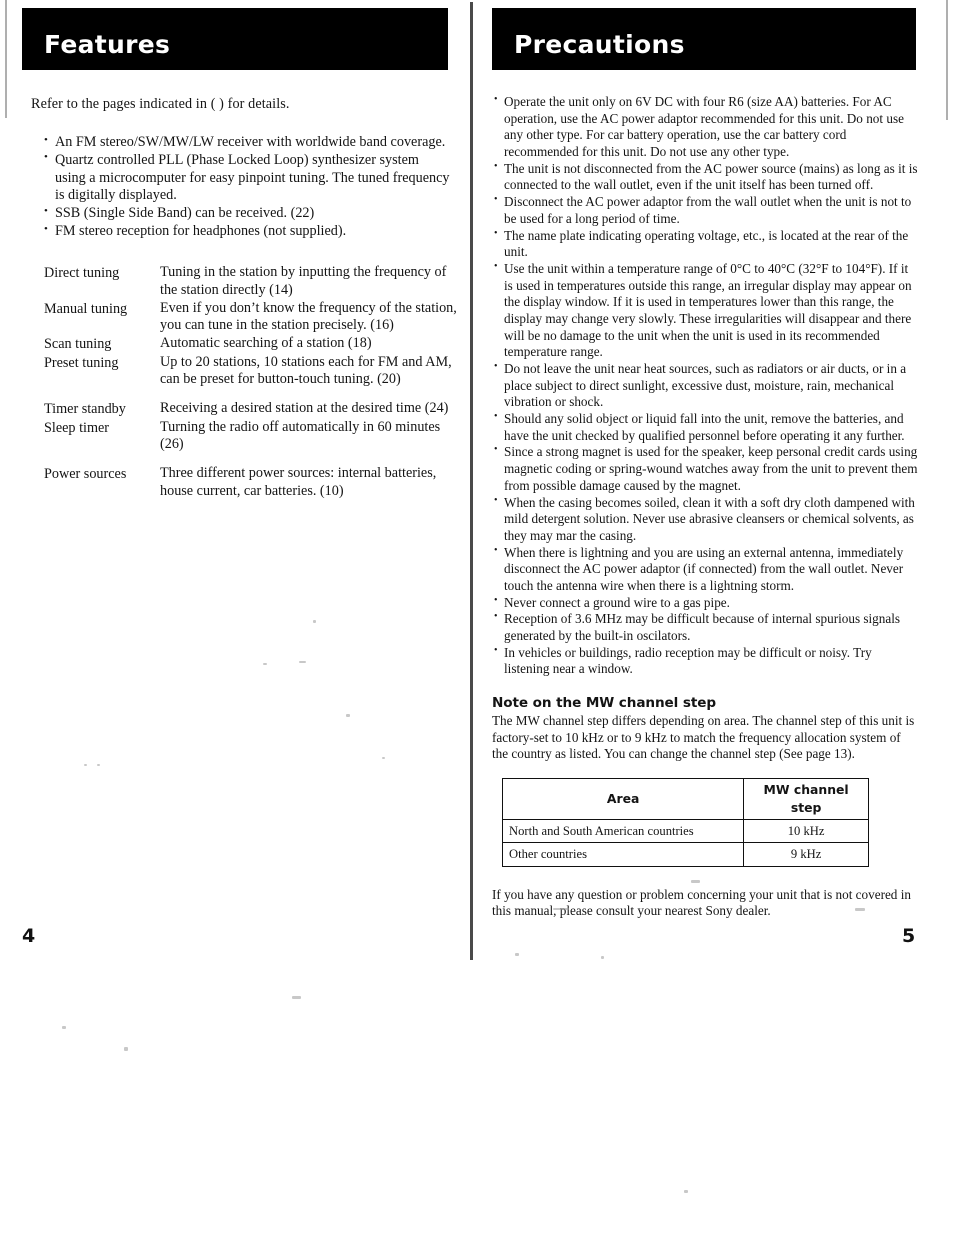 The height and width of the screenshot is (1233, 954). What do you see at coordinates (107, 44) in the screenshot?
I see `features-heading: Features` at bounding box center [107, 44].